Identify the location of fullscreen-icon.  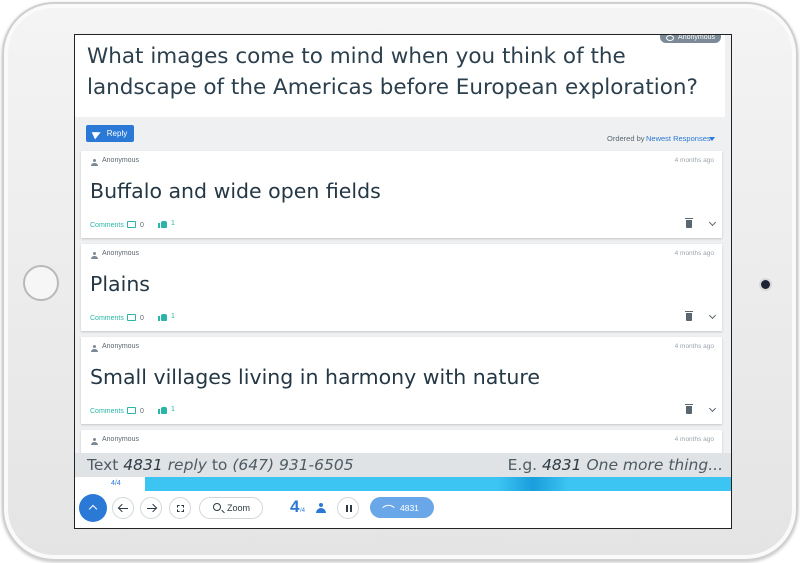
(180, 508).